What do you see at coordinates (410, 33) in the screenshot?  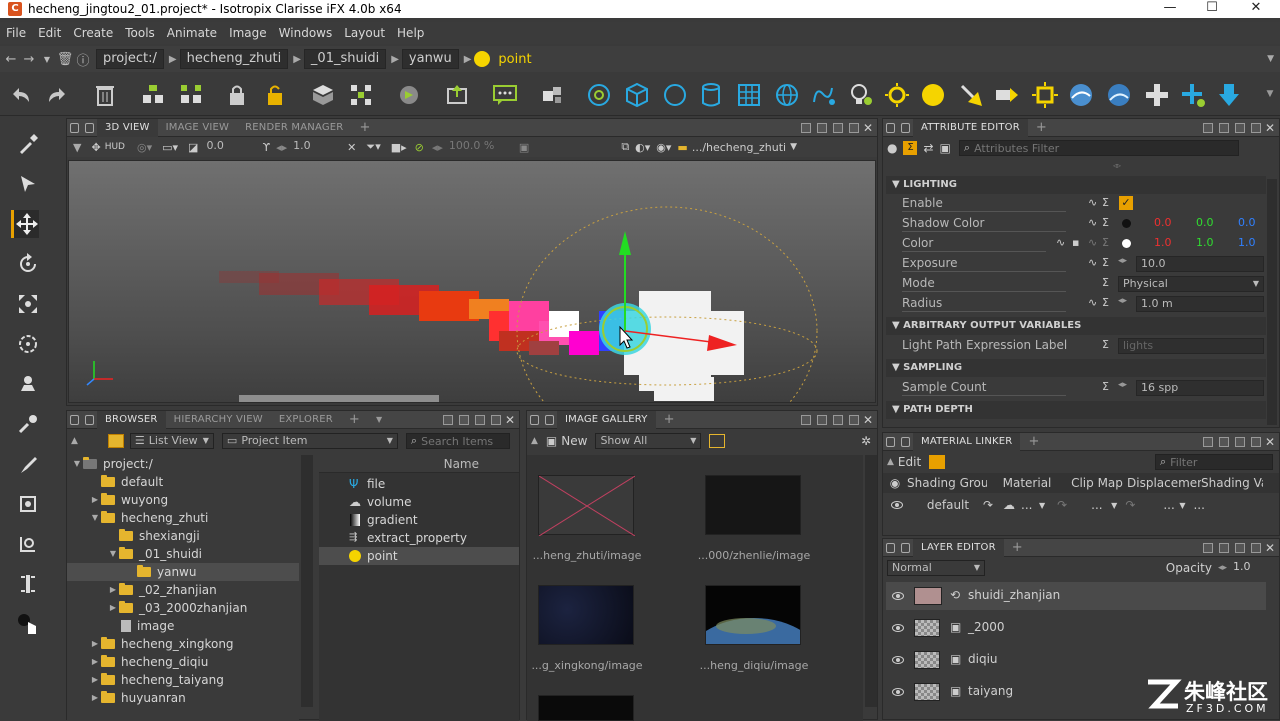 I see `menu-help: Help` at bounding box center [410, 33].